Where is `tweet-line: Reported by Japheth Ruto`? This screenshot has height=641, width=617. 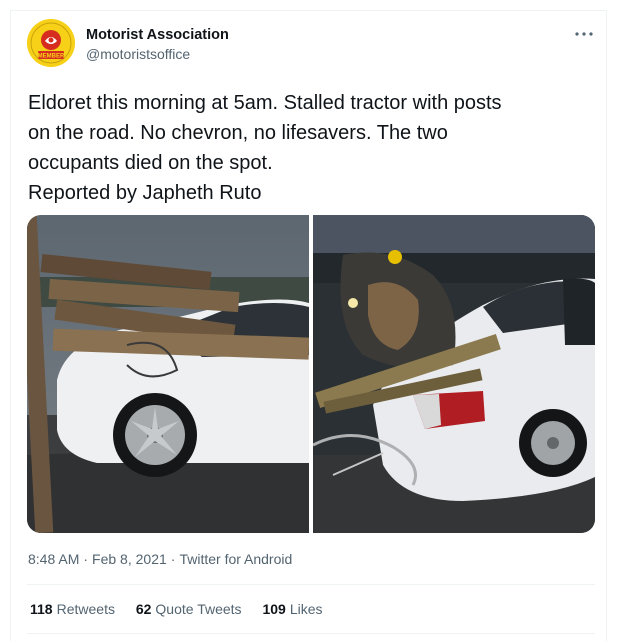
tweet-line: Reported by Japheth Ruto is located at coordinates (145, 193).